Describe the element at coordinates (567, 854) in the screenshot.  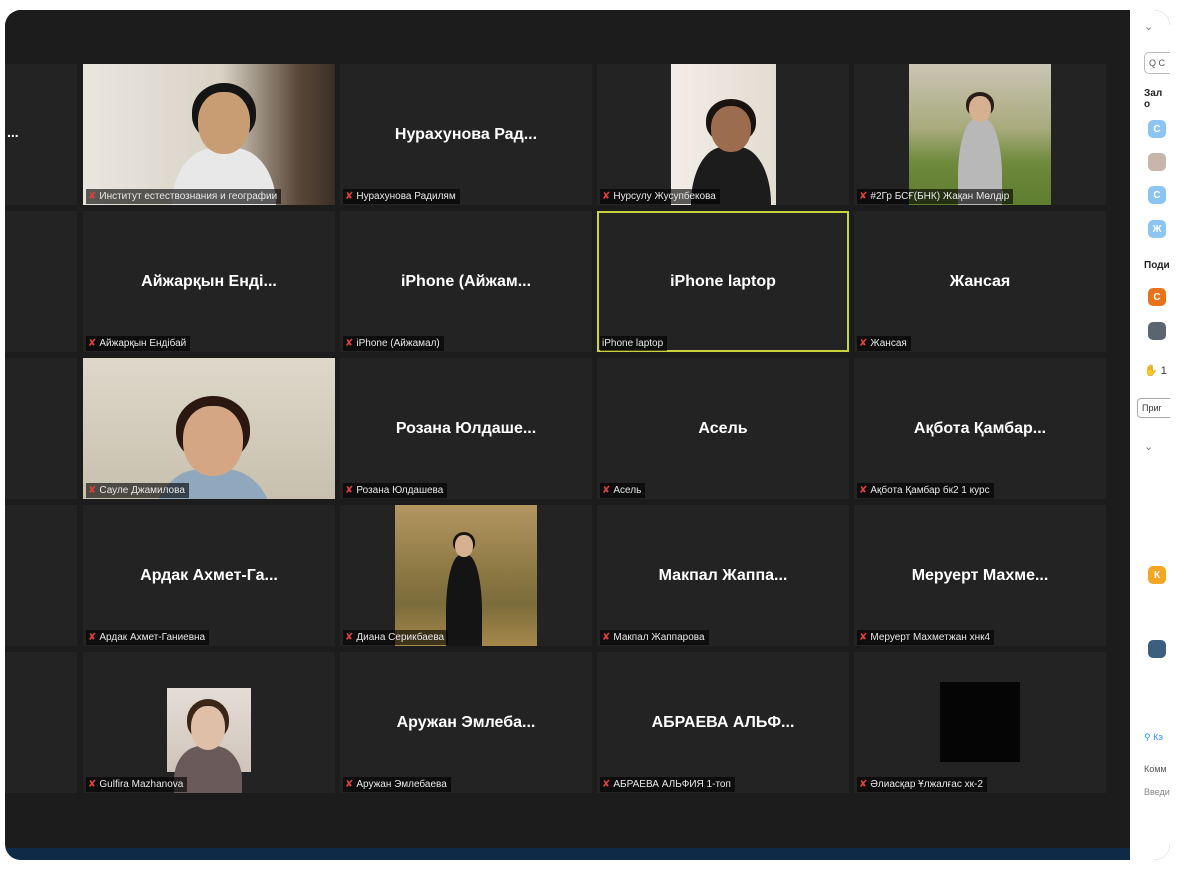
I see `taskbar` at that location.